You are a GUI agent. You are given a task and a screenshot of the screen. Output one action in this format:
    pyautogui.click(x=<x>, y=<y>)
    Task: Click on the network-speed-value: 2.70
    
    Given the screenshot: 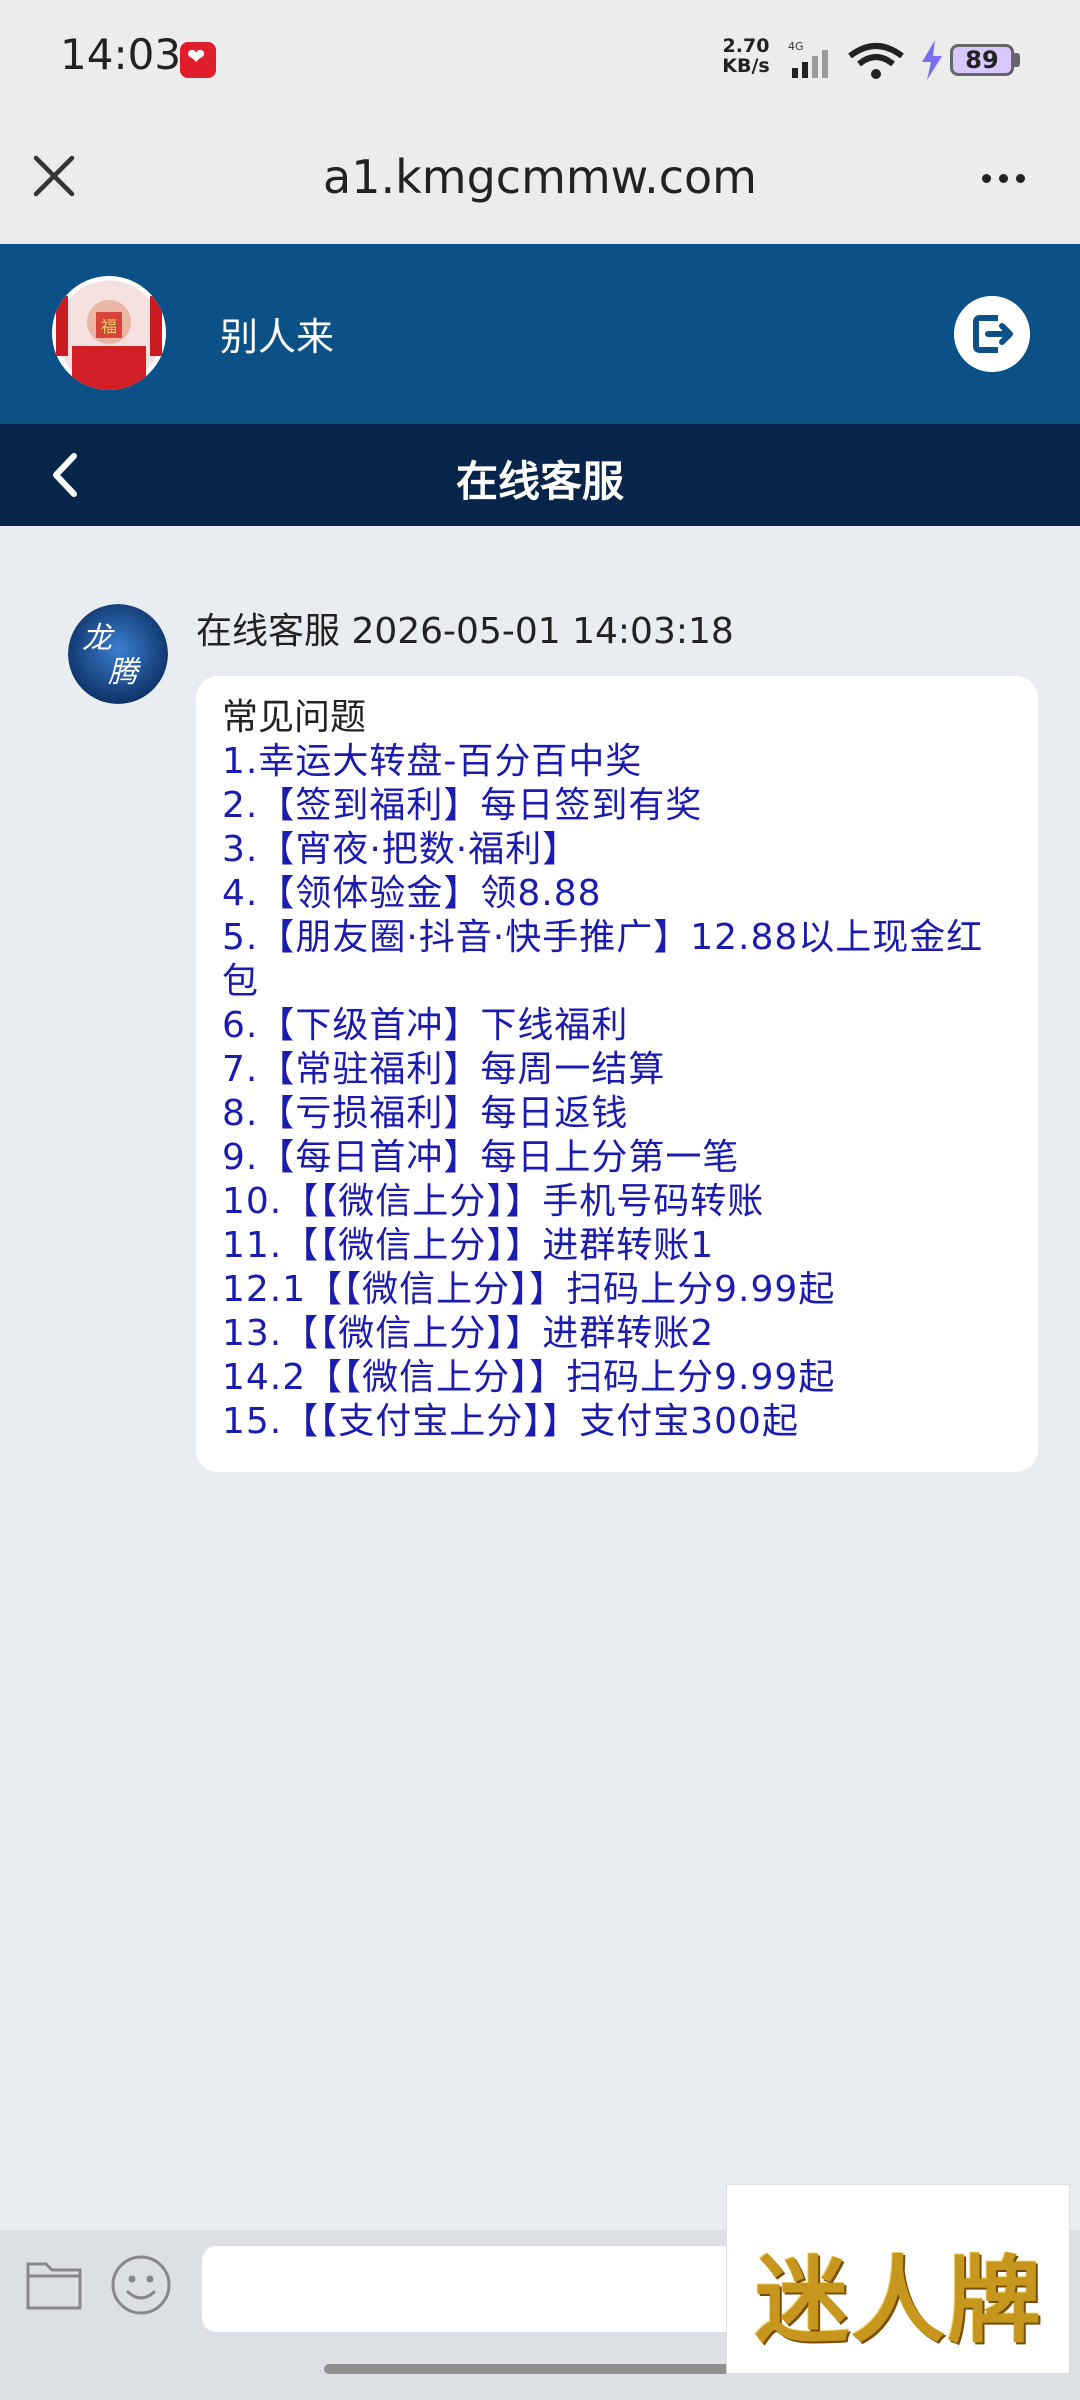 What is the action you would take?
    pyautogui.click(x=746, y=46)
    